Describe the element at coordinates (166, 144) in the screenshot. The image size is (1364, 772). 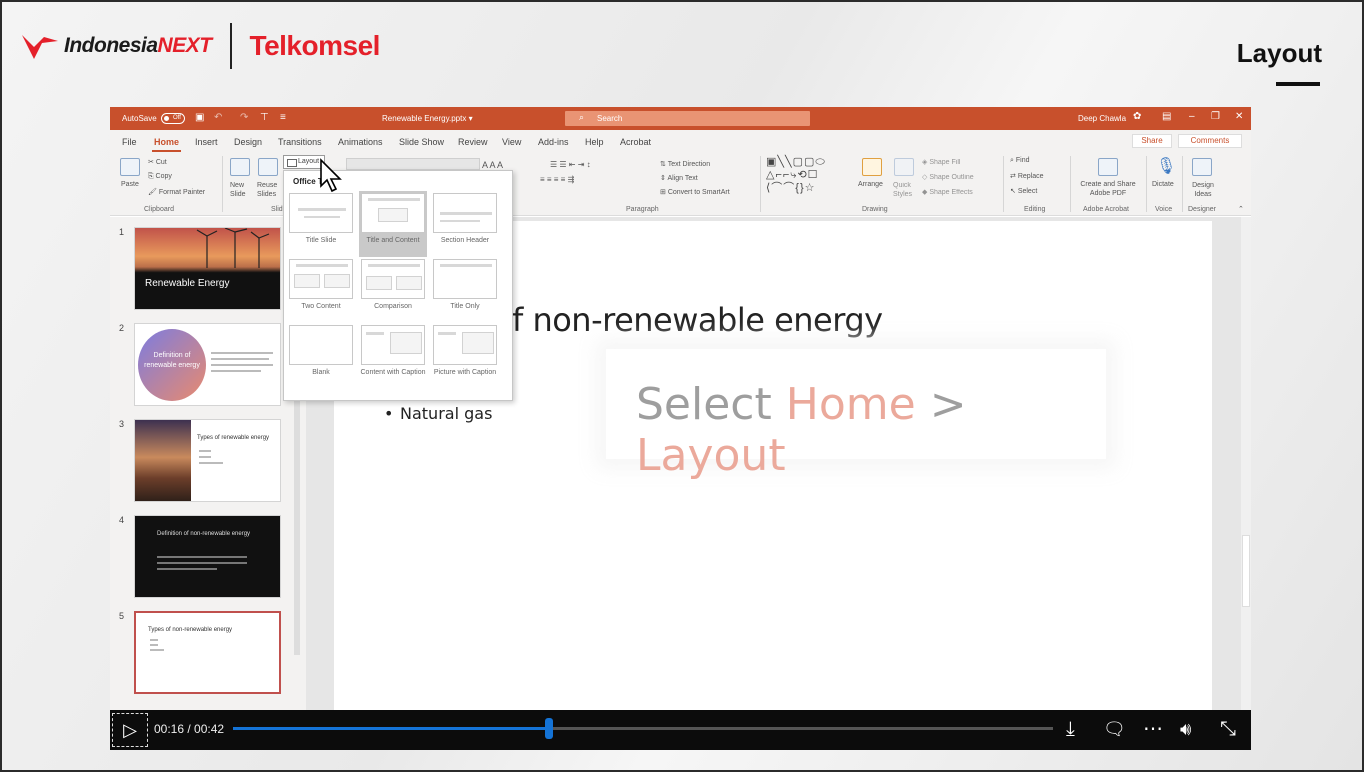
I see `tab-home: Home` at that location.